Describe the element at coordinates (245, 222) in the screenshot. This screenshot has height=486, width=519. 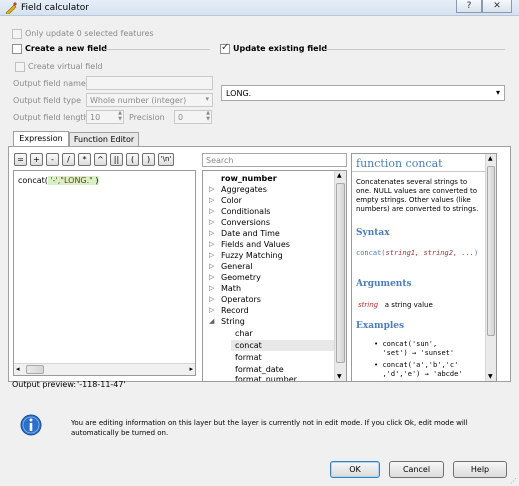
I see `tree-group-conversions: Conversions` at that location.